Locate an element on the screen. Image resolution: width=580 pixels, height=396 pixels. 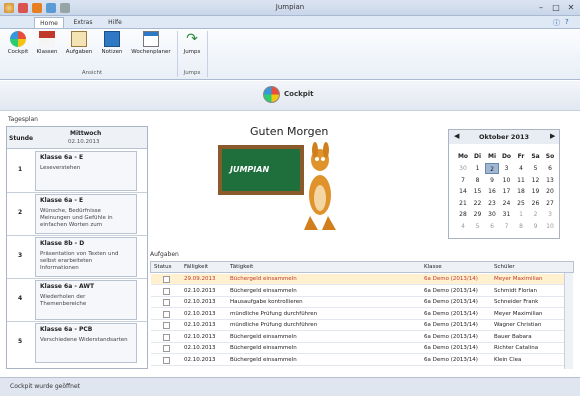
help-icon: ? is located at coordinates (567, 22).